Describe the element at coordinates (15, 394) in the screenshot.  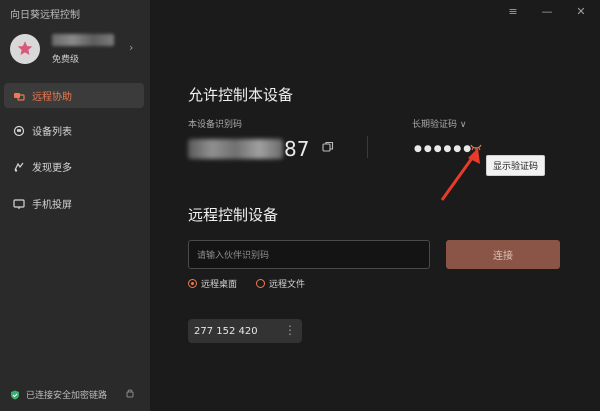
I see `shield-check-icon` at that location.